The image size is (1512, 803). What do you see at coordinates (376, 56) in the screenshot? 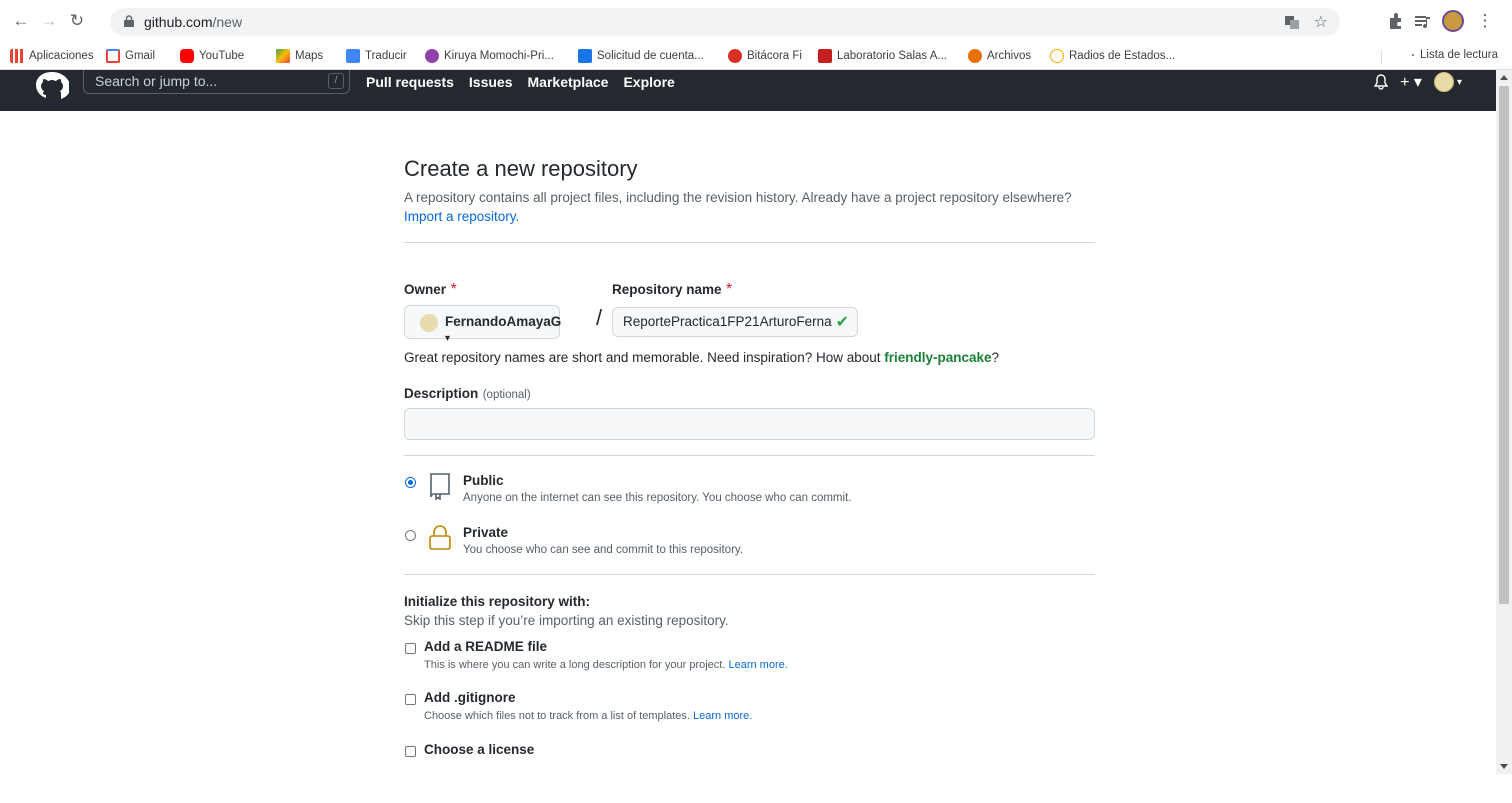
I see `bookmark-translate: Traducir` at bounding box center [376, 56].